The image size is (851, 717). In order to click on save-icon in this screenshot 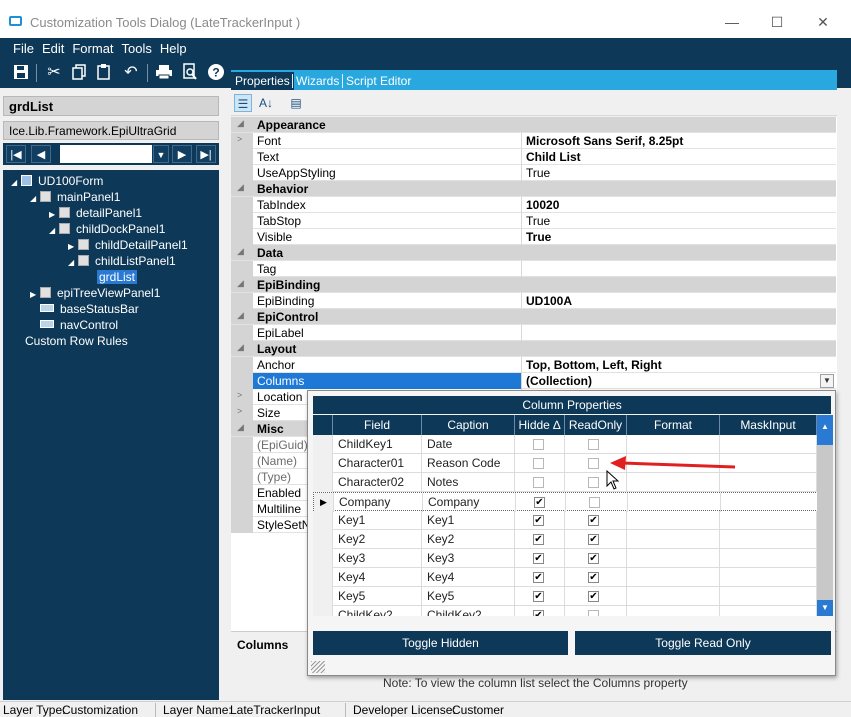, I will do `click(21, 73)`.